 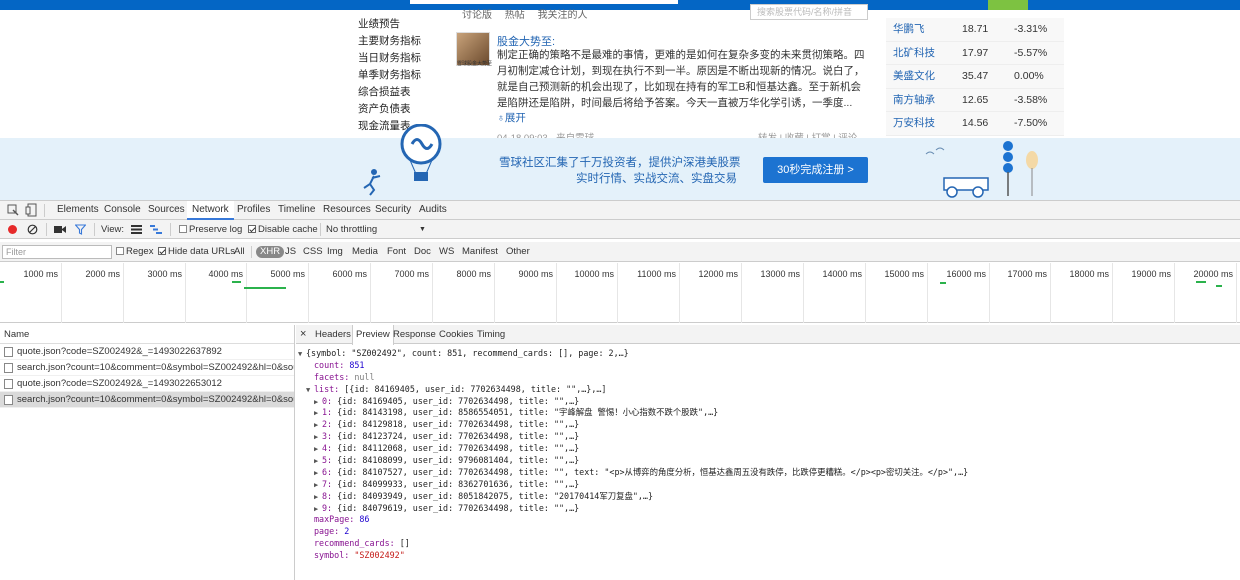 I want to click on type-filter-all: All, so click(x=239, y=252).